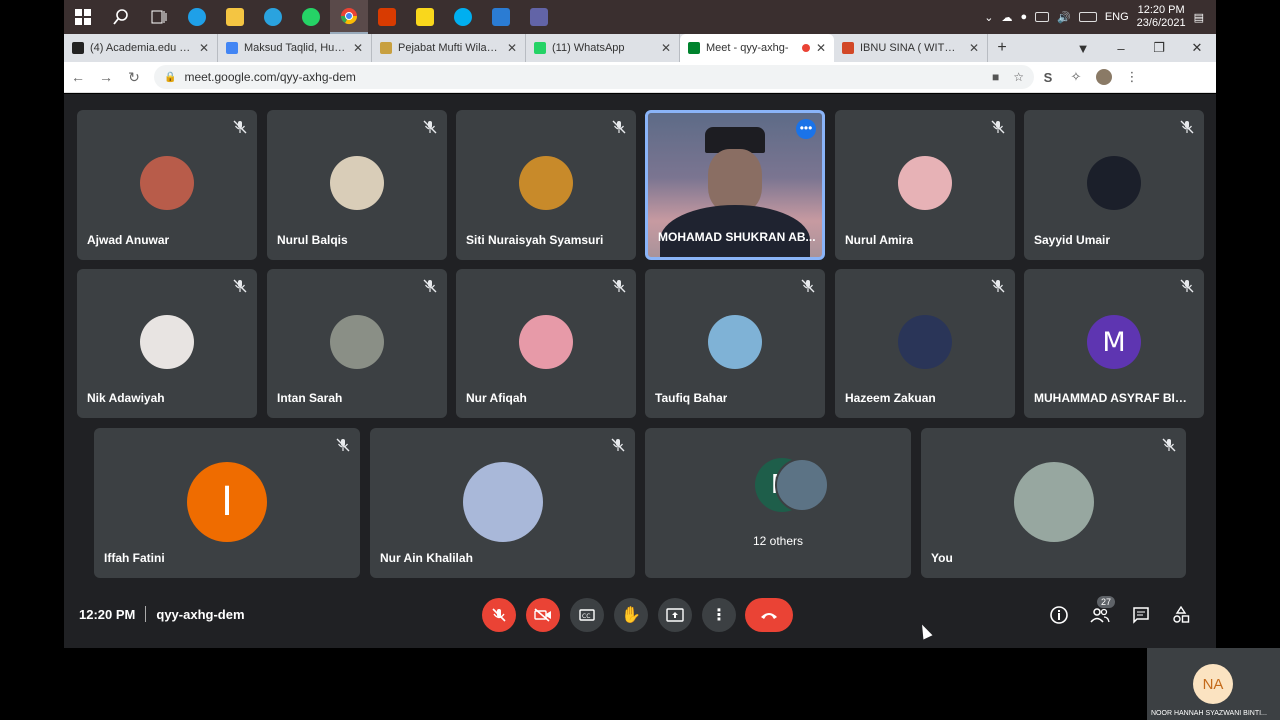 The height and width of the screenshot is (720, 1280). Describe the element at coordinates (587, 615) in the screenshot. I see `captions-button: CC` at that location.